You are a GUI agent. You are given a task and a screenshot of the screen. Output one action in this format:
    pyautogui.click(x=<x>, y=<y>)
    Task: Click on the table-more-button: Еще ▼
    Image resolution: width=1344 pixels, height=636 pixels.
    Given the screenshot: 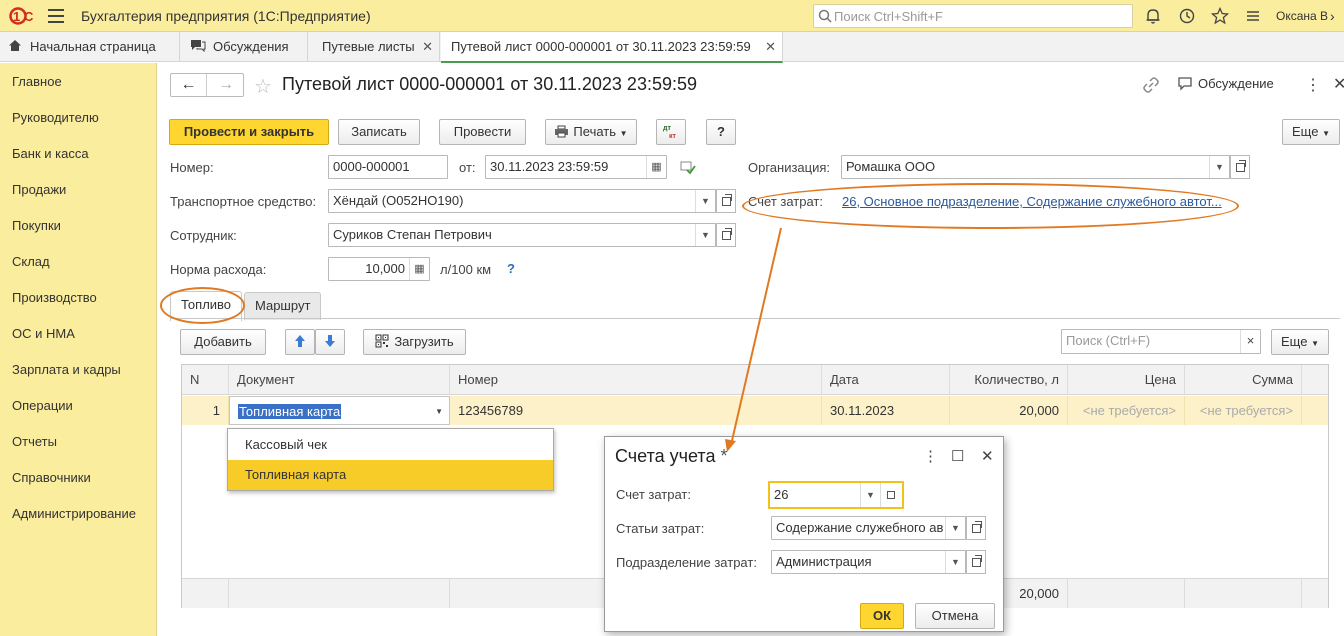 What is the action you would take?
    pyautogui.click(x=1300, y=342)
    